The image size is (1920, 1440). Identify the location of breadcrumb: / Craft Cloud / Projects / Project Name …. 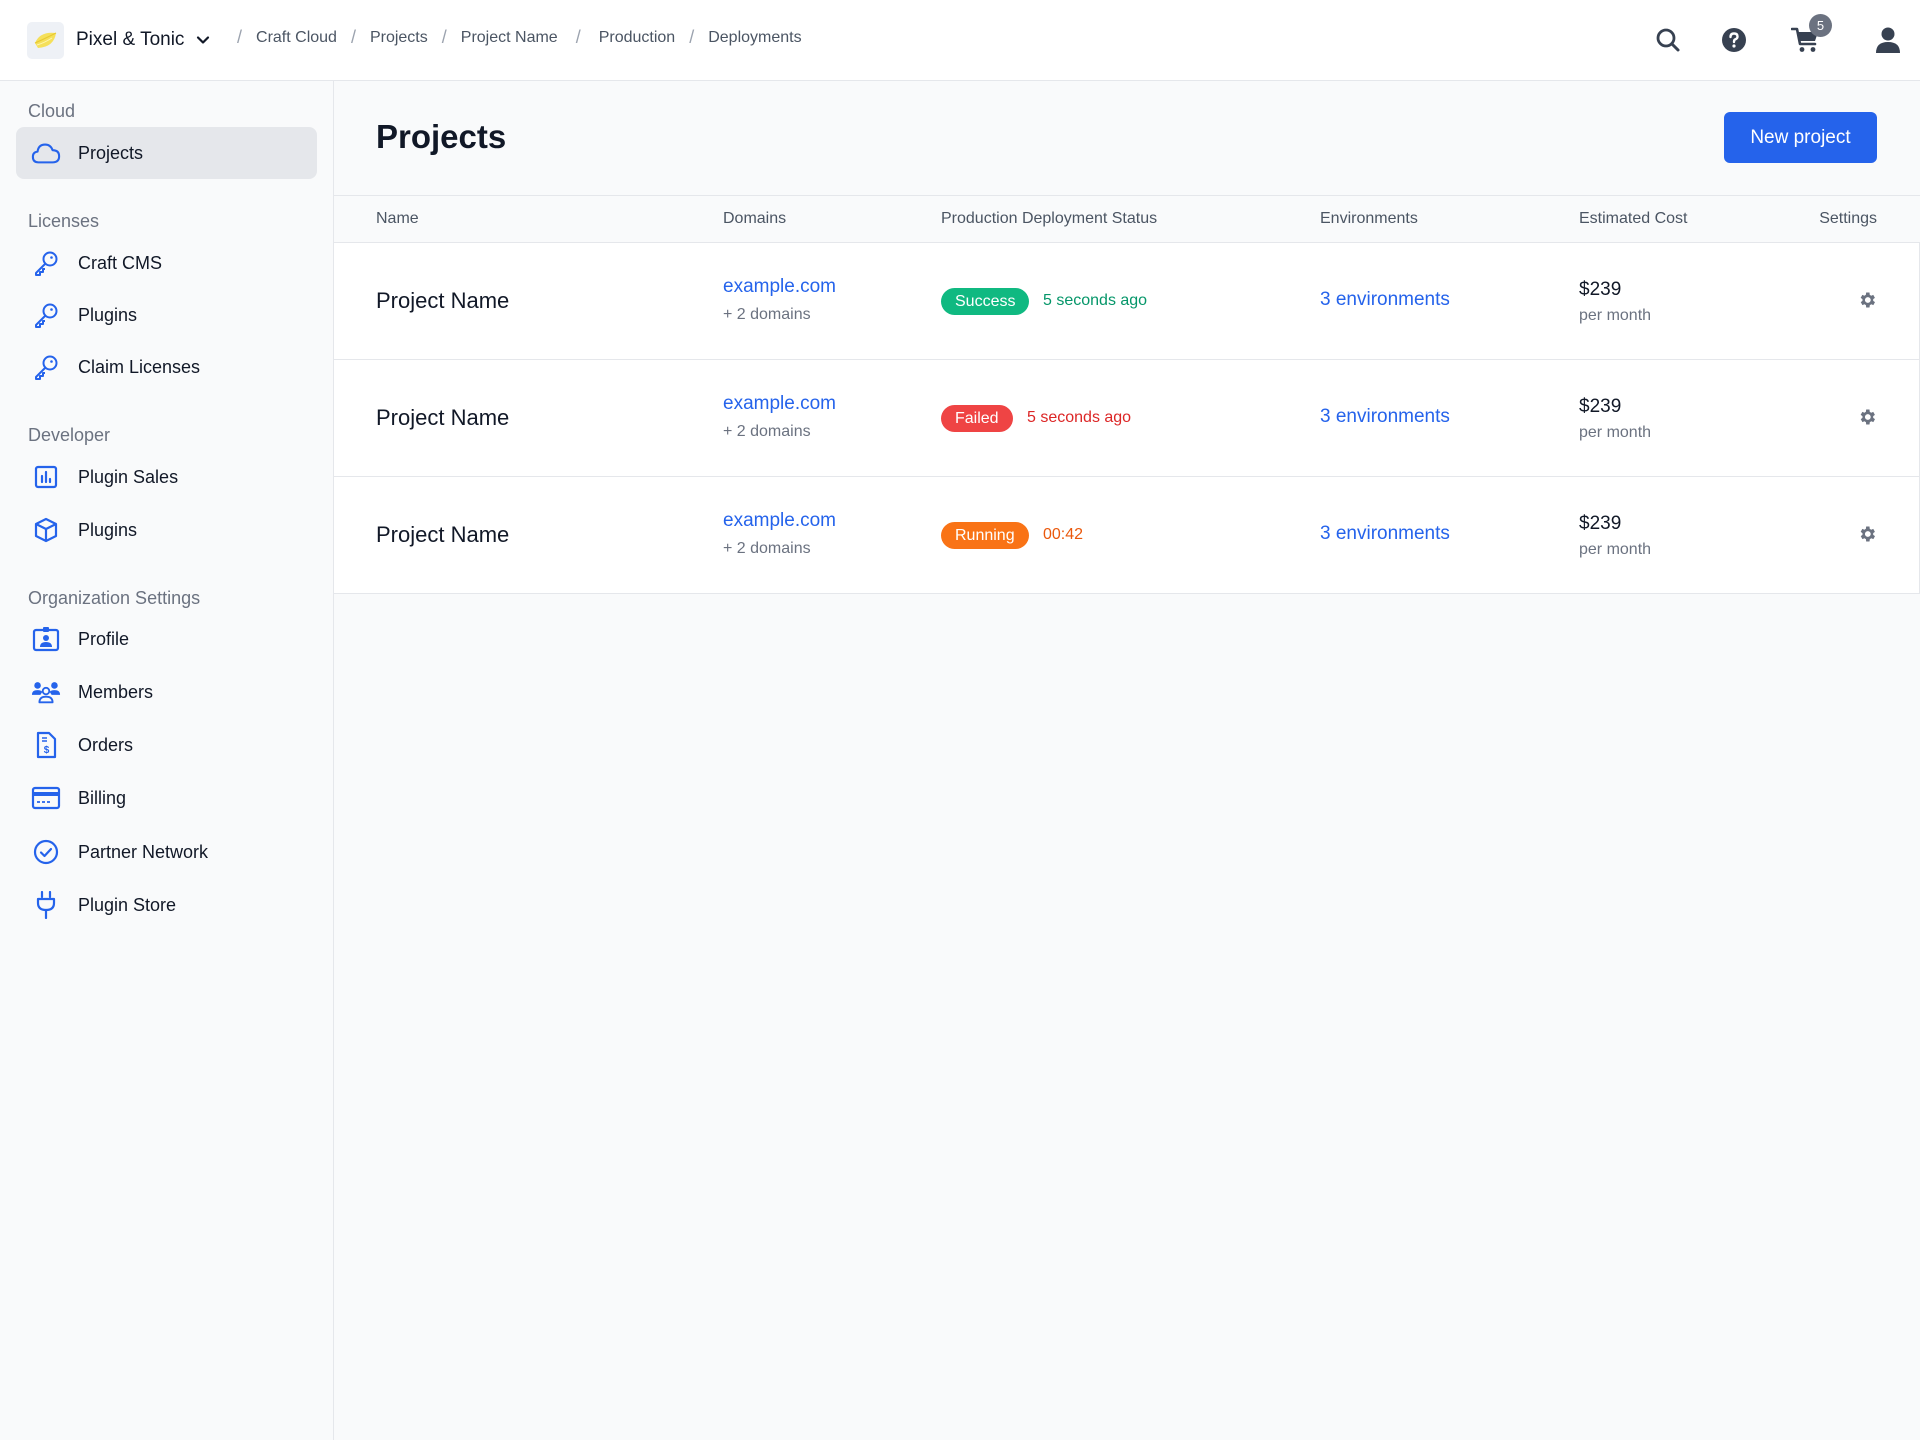
(519, 37).